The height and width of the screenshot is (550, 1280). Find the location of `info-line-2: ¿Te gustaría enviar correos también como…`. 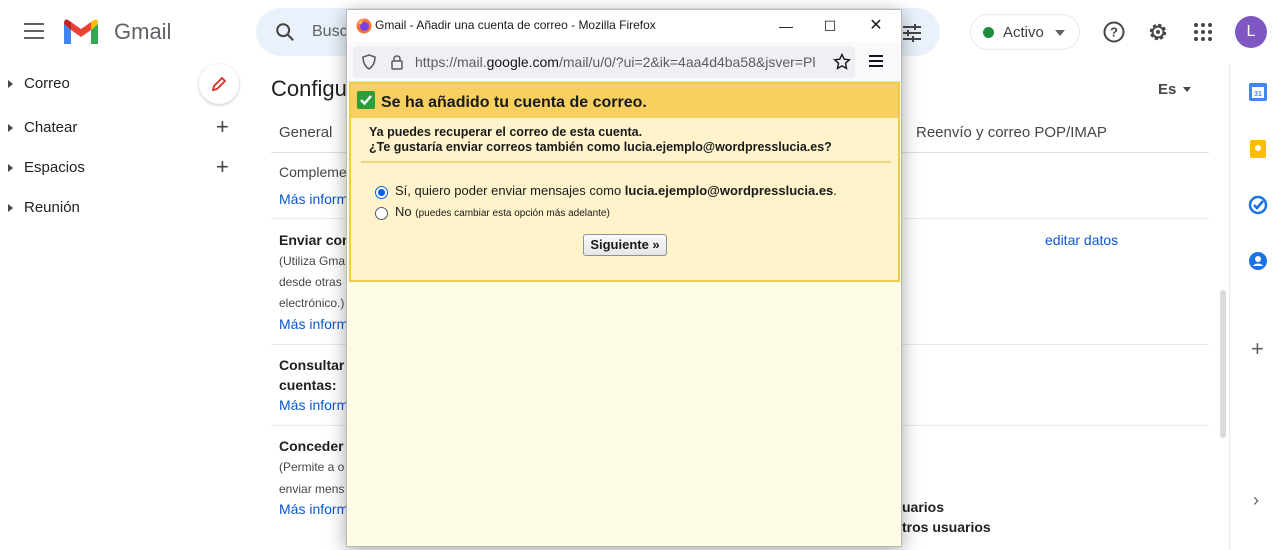

info-line-2: ¿Te gustaría enviar correos también como… is located at coordinates (600, 147).